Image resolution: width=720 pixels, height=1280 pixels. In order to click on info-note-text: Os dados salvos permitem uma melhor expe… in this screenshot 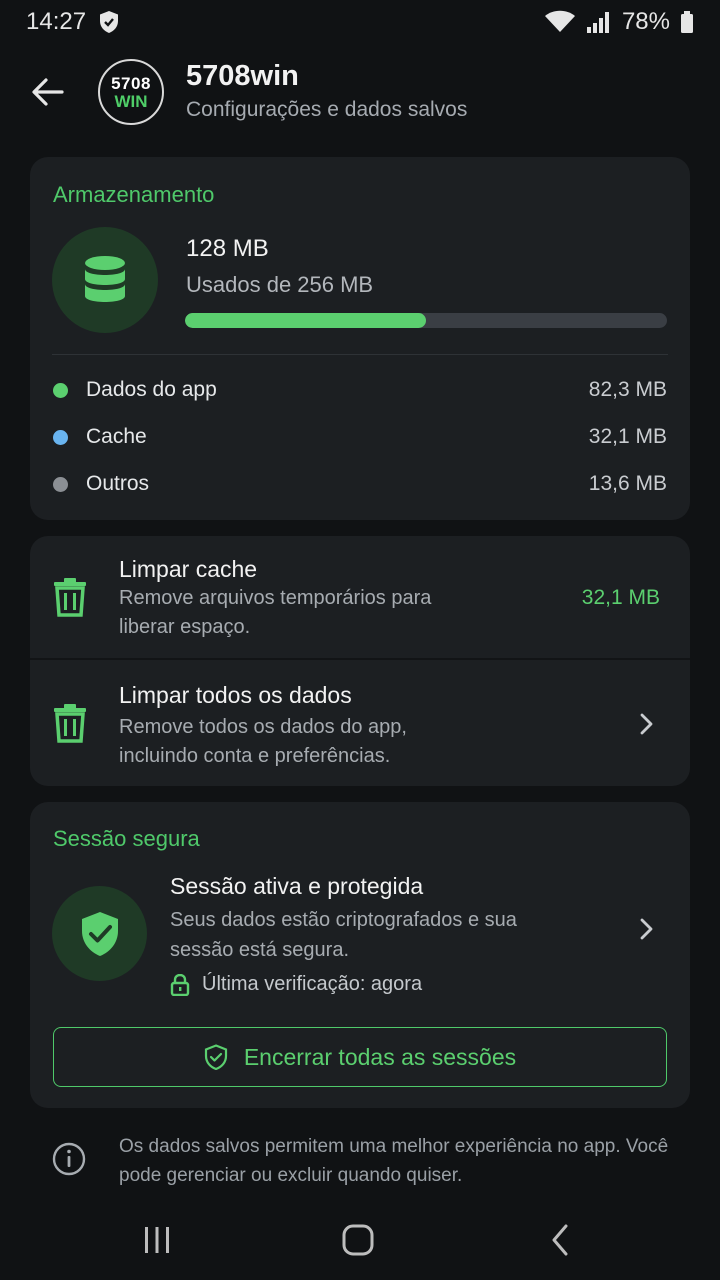, I will do `click(394, 1161)`.